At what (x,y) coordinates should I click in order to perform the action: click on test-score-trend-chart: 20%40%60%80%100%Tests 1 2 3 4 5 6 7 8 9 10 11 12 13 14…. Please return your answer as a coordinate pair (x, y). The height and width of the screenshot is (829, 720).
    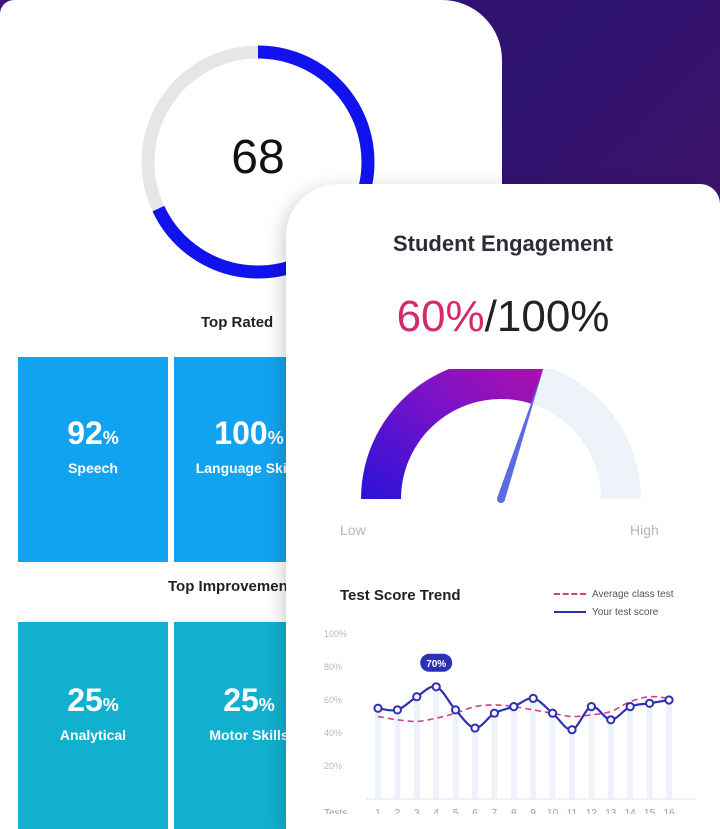
    Looking at the image, I should click on (510, 721).